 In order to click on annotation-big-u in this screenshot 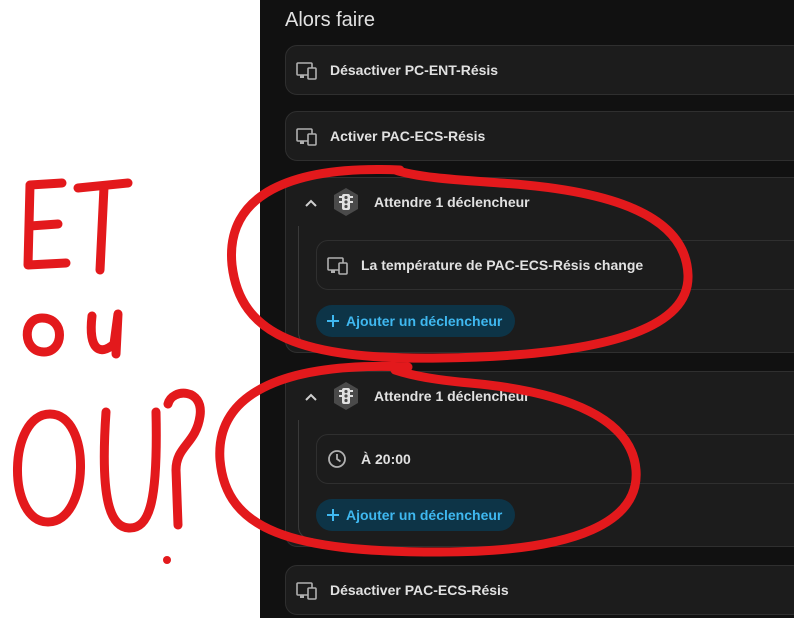, I will do `click(130, 470)`.